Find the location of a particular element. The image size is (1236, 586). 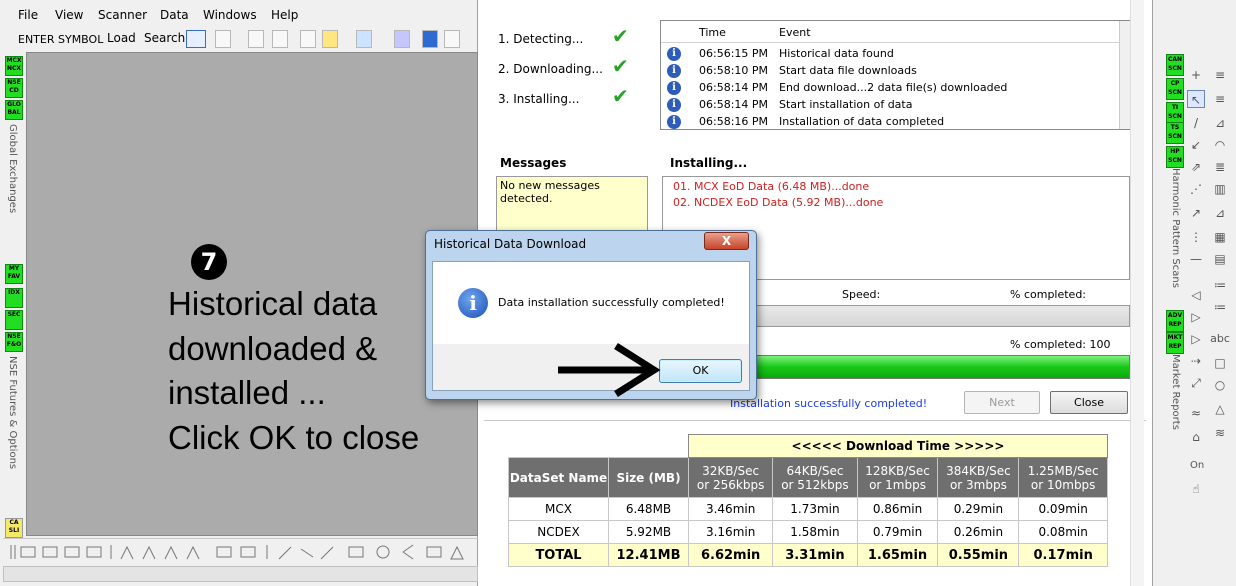

hp-scn-badge: HP SCN is located at coordinates (1175, 157).